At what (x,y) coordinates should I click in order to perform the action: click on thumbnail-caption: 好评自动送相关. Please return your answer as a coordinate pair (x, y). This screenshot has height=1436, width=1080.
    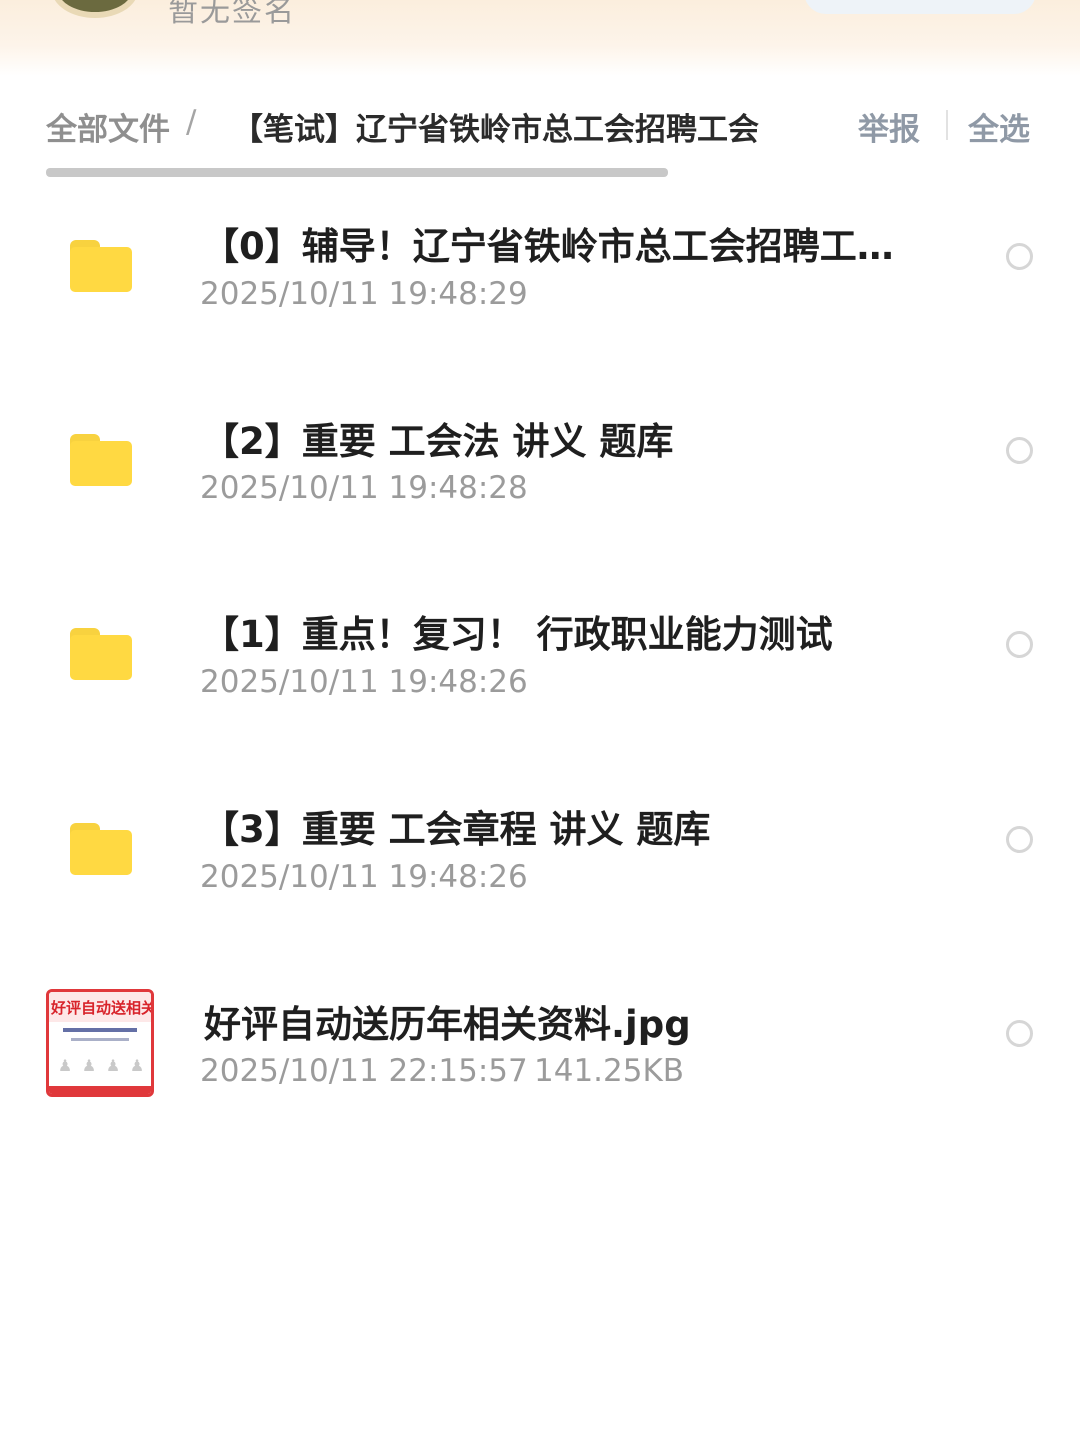
    Looking at the image, I should click on (100, 1007).